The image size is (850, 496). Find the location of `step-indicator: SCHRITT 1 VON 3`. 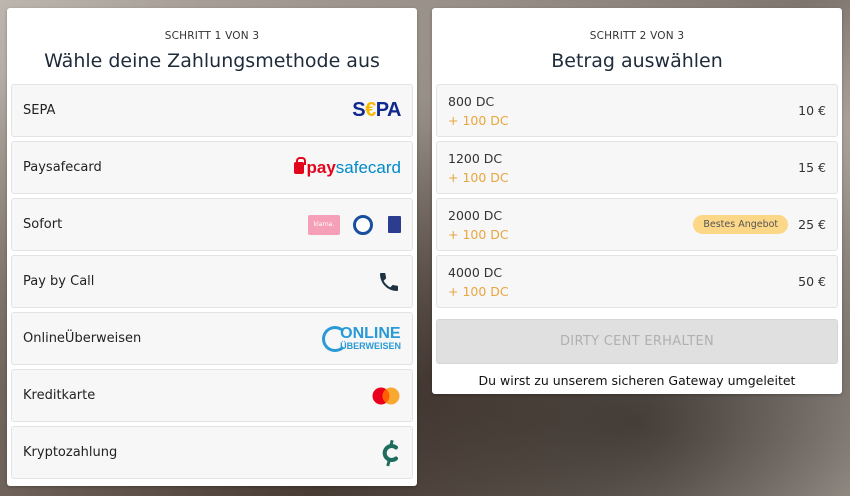

step-indicator: SCHRITT 1 VON 3 is located at coordinates (212, 36).